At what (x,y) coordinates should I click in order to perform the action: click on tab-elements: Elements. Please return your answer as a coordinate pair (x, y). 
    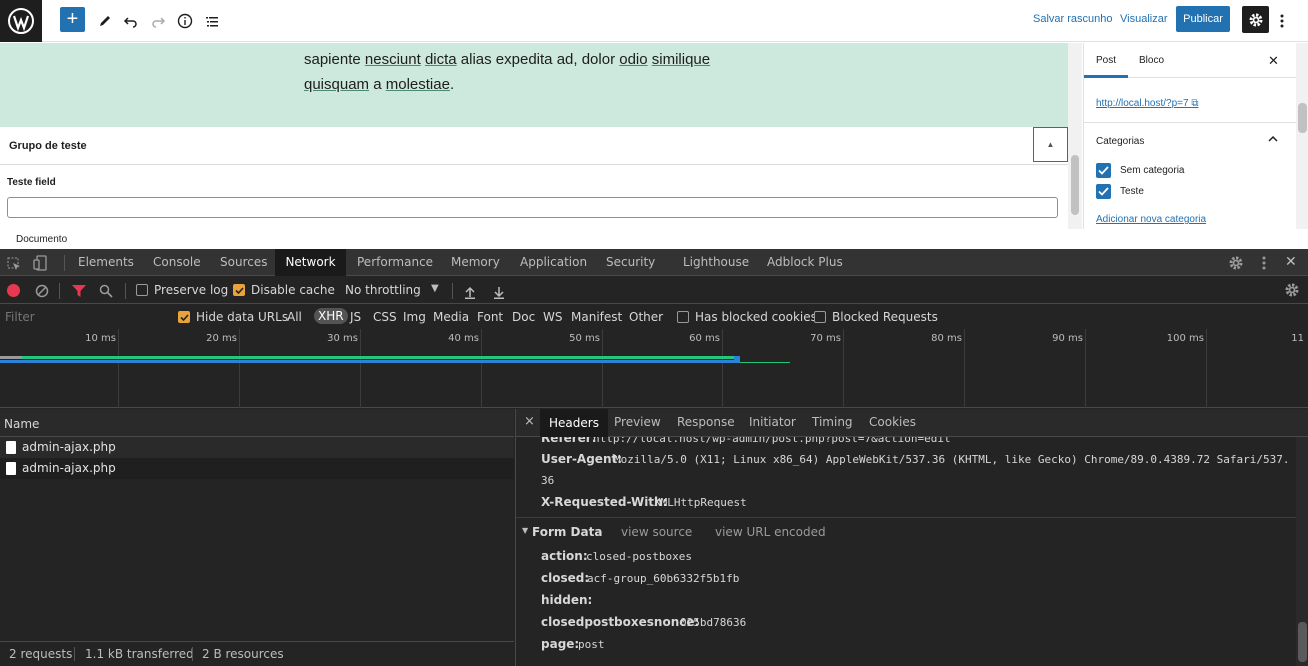
    Looking at the image, I should click on (106, 262).